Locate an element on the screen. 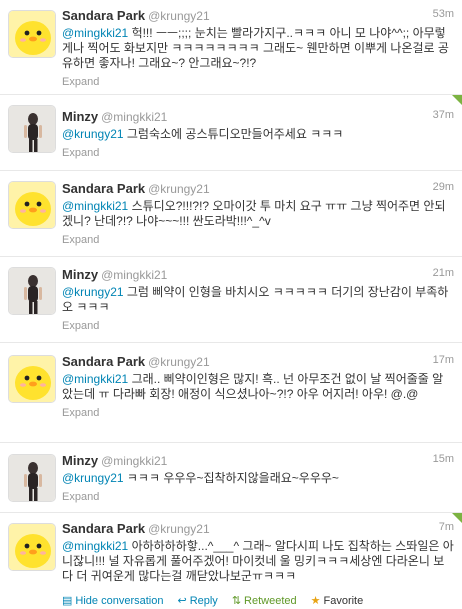 The width and height of the screenshot is (462, 609). tweet-text: @krungy21 그럼숙소에 공스튜디오만들어주세요 ㅋㅋㅋ is located at coordinates (258, 134).